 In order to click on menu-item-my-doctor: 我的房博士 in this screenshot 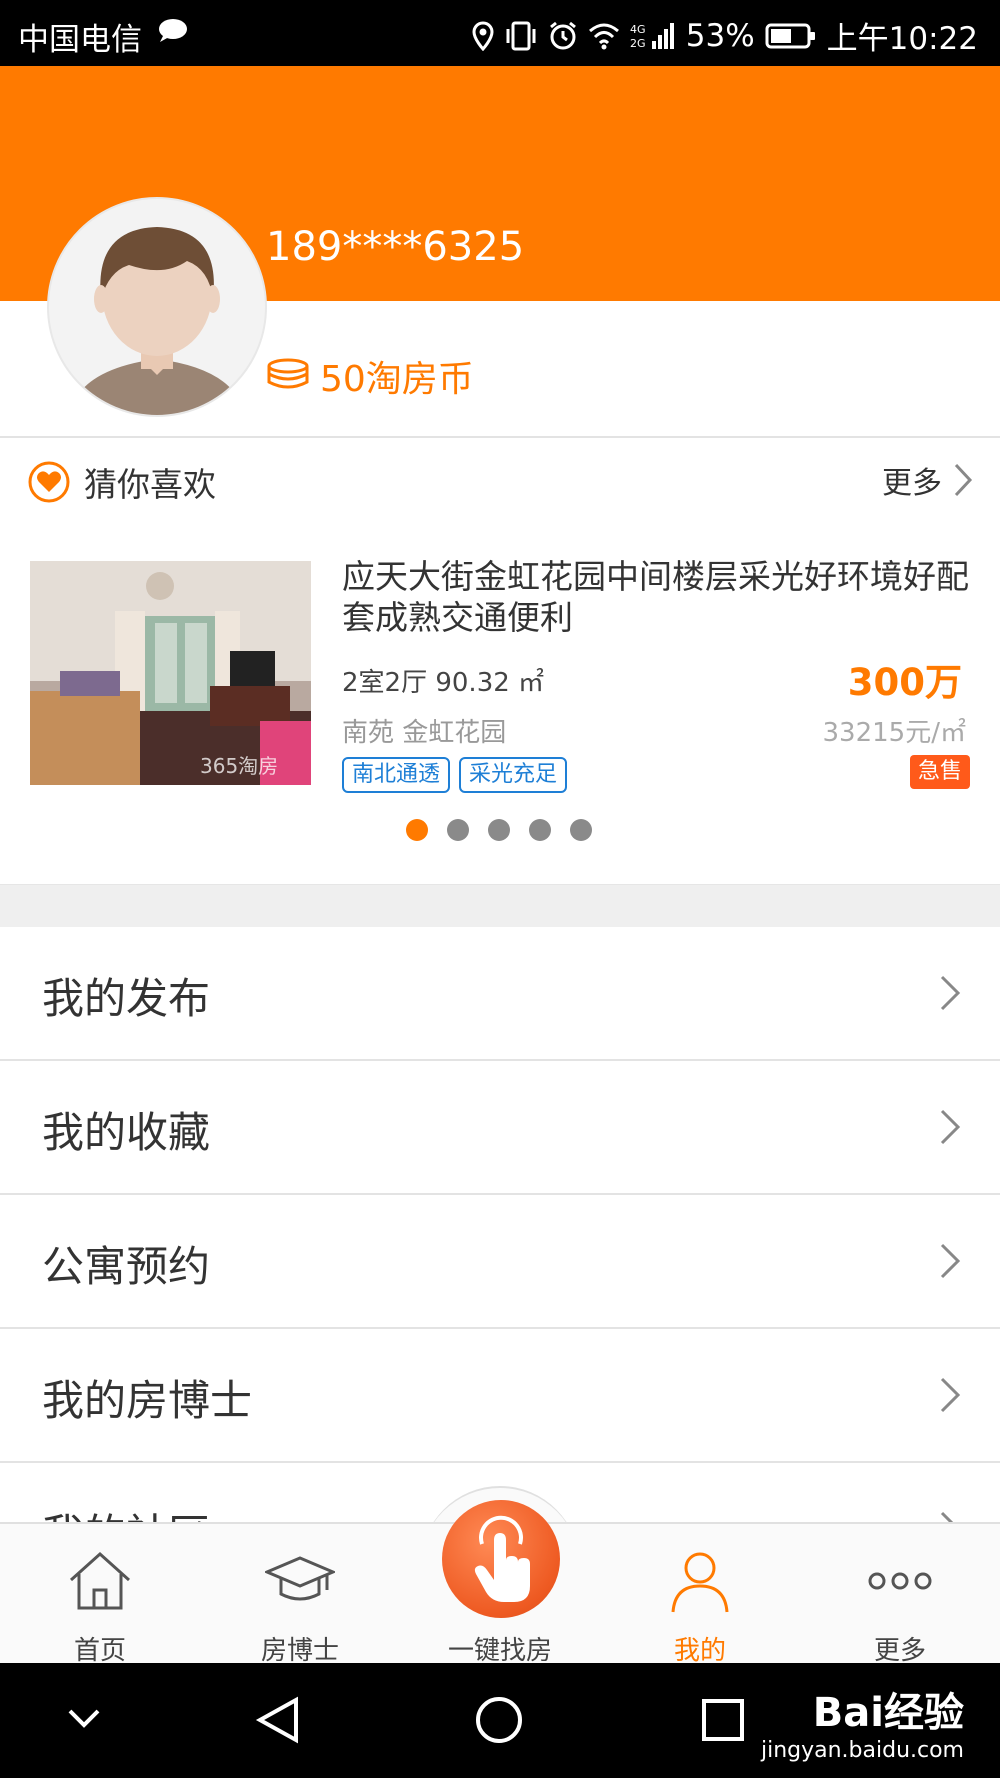, I will do `click(500, 1396)`.